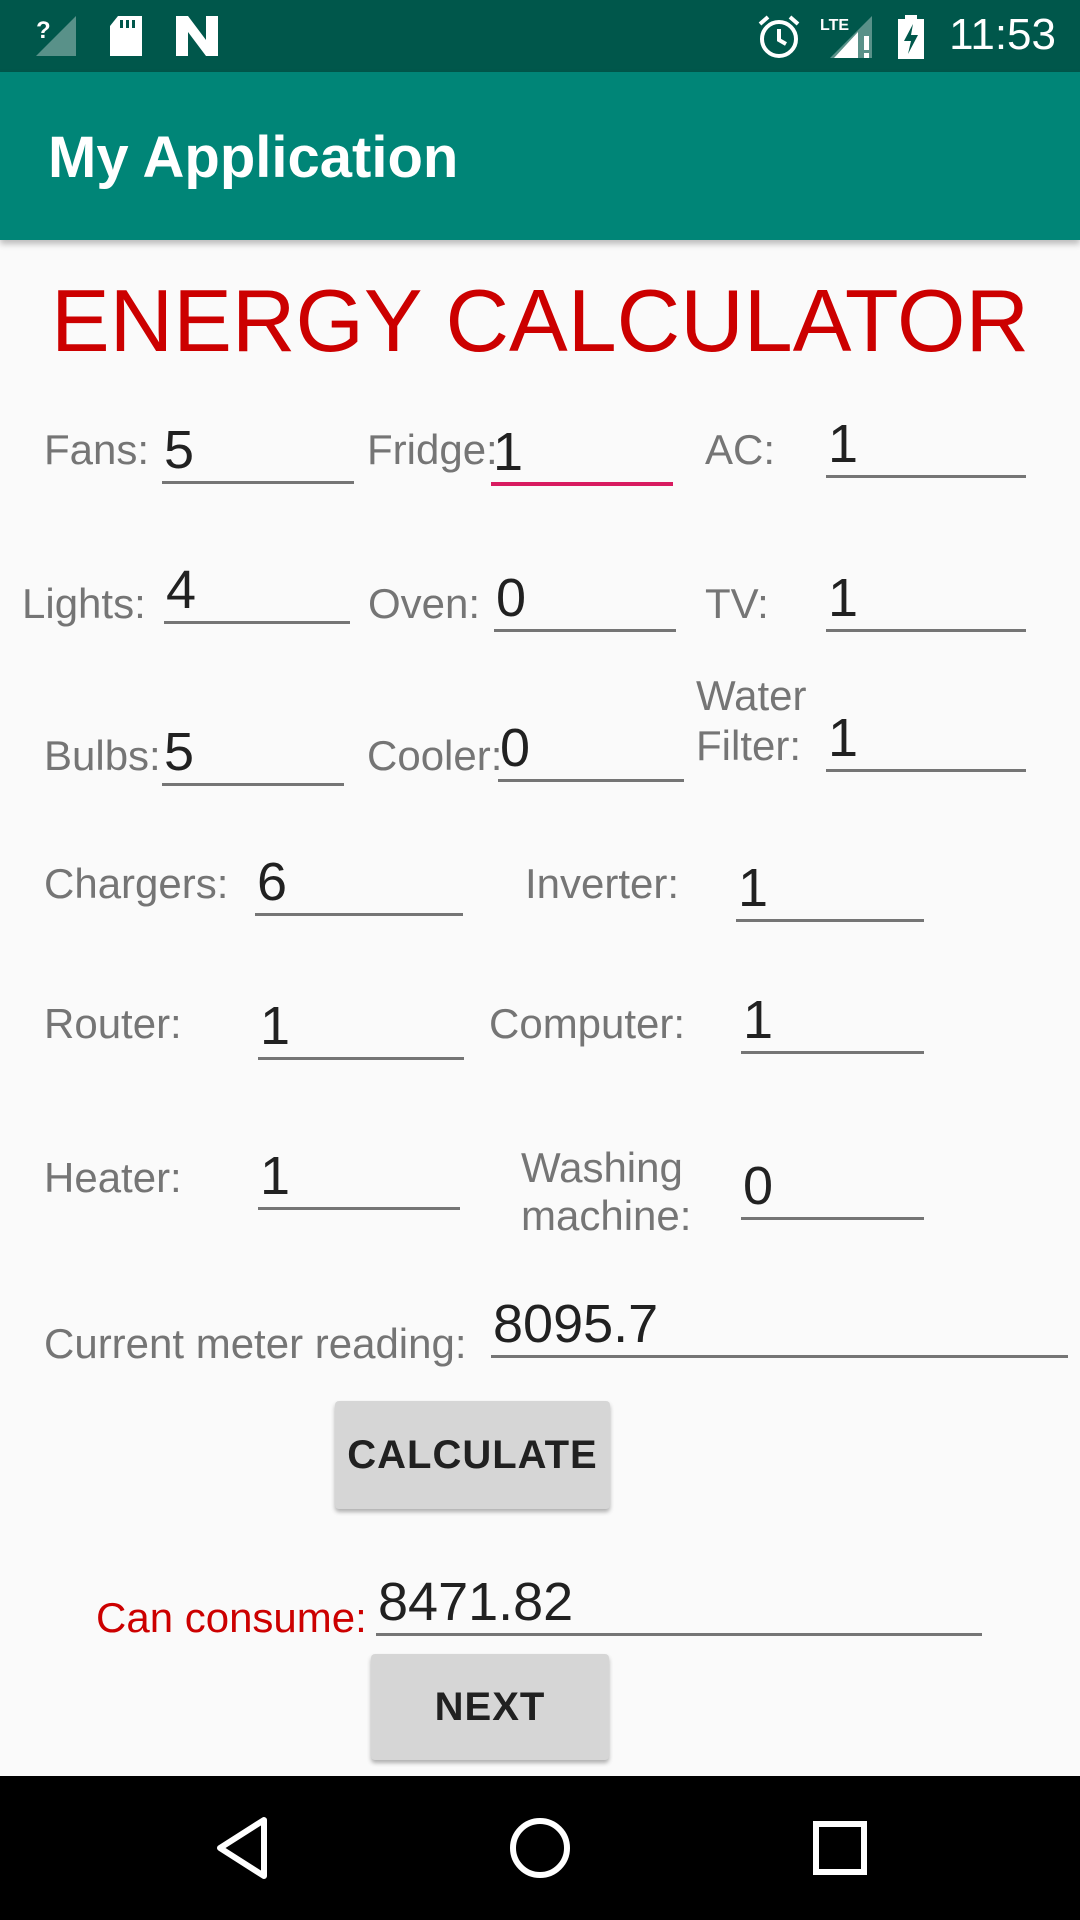 Image resolution: width=1080 pixels, height=1920 pixels. Describe the element at coordinates (359, 1178) in the screenshot. I see `heater-input: 1` at that location.